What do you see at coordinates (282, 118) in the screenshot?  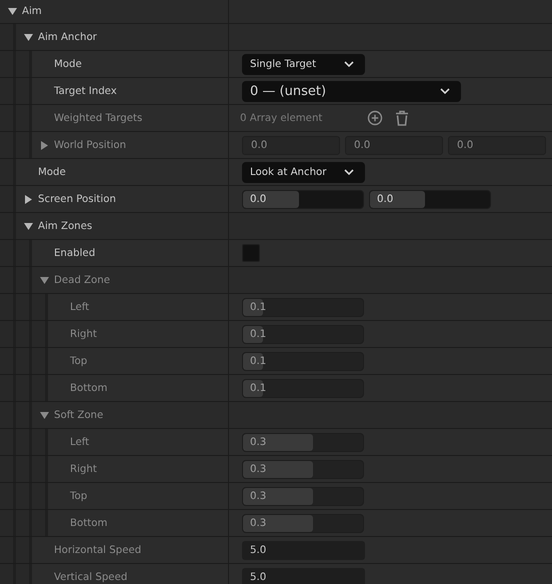 I see `array-count: 0 Array element` at bounding box center [282, 118].